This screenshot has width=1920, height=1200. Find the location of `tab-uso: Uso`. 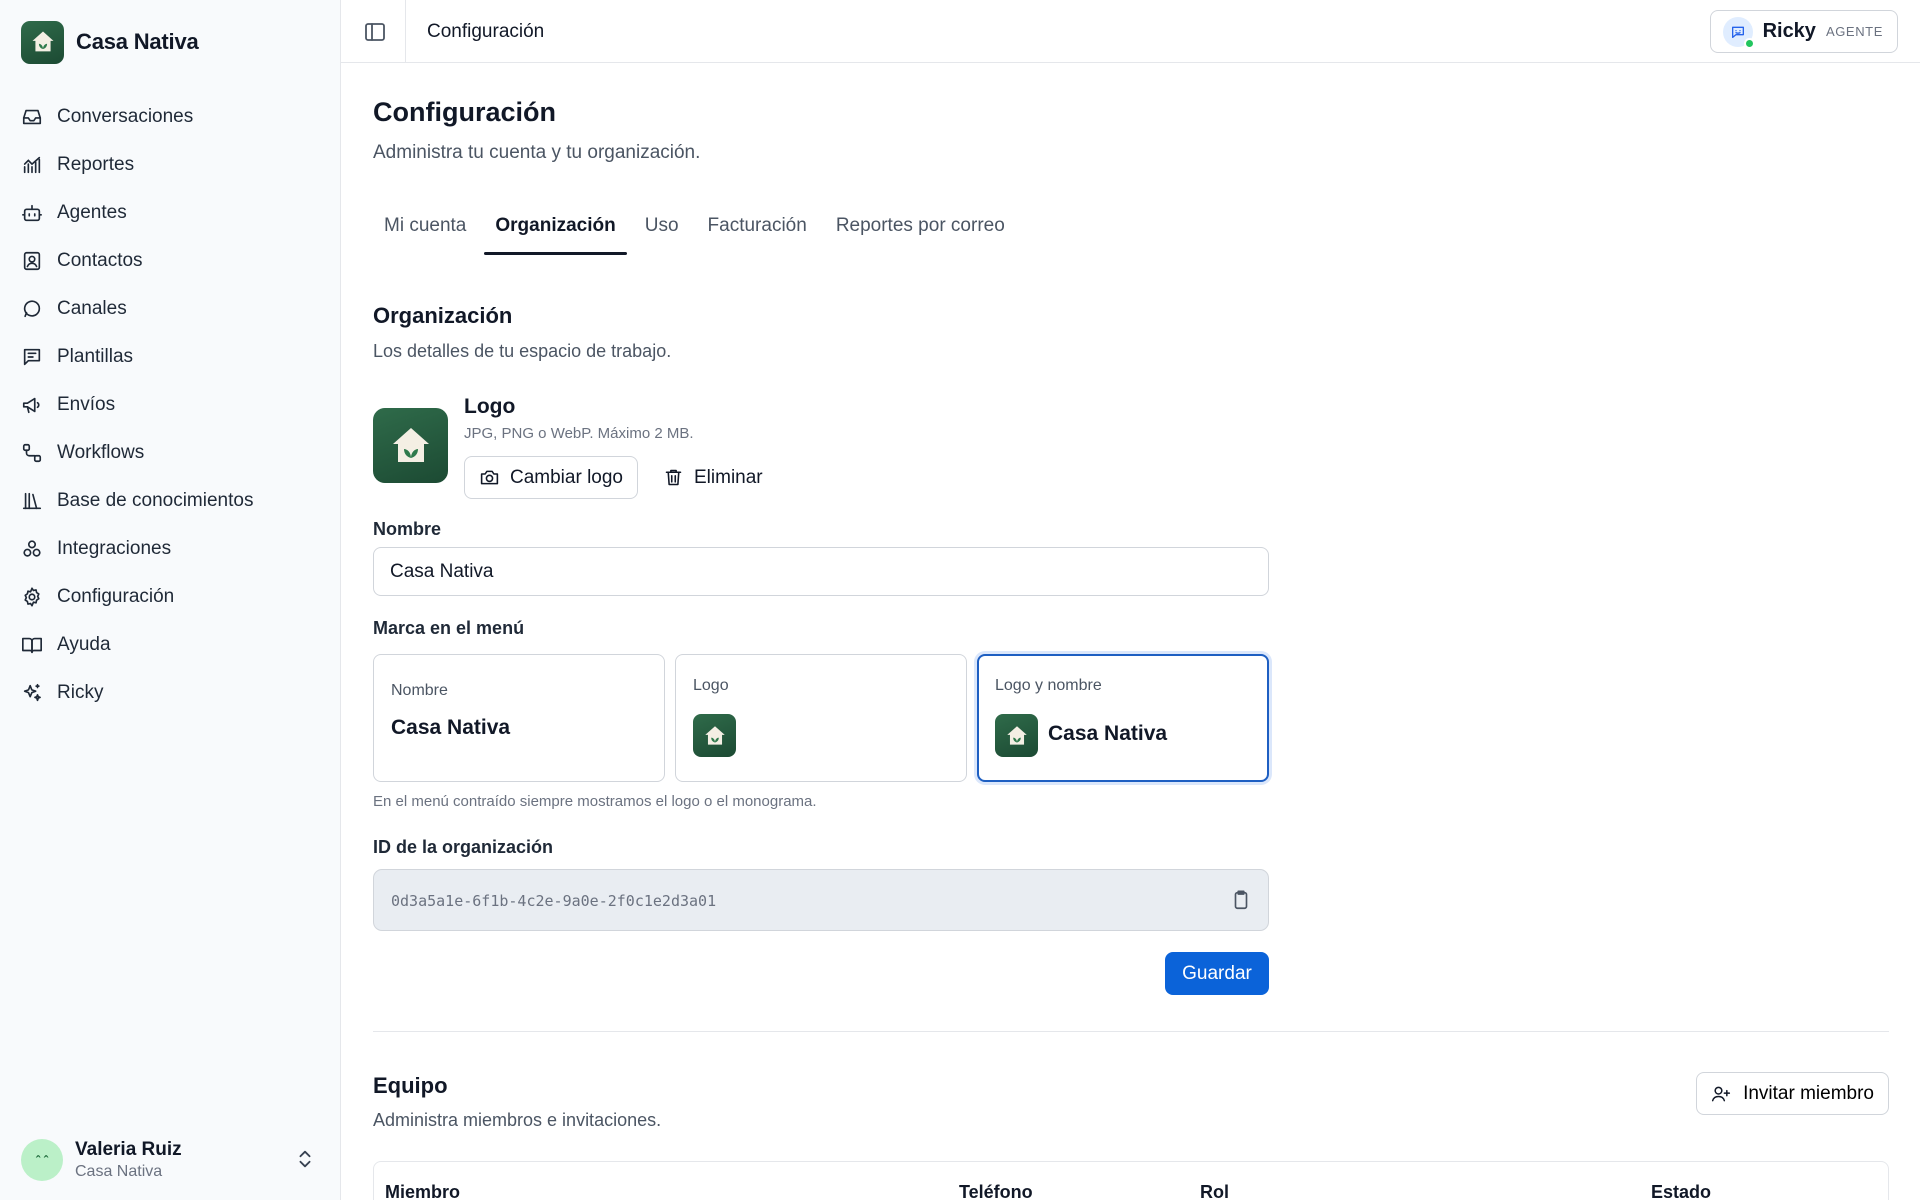

tab-uso: Uso is located at coordinates (662, 229).